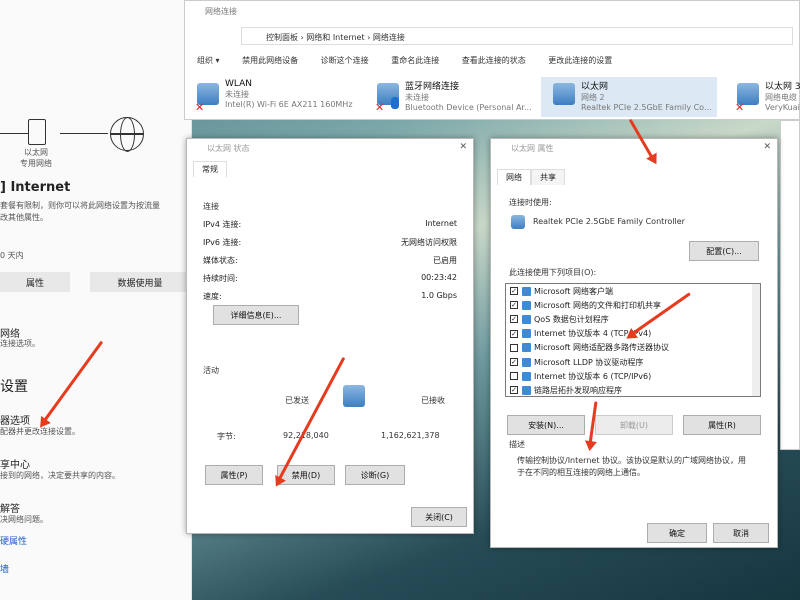 The width and height of the screenshot is (800, 600). I want to click on connection-name: WLAN, so click(239, 84).